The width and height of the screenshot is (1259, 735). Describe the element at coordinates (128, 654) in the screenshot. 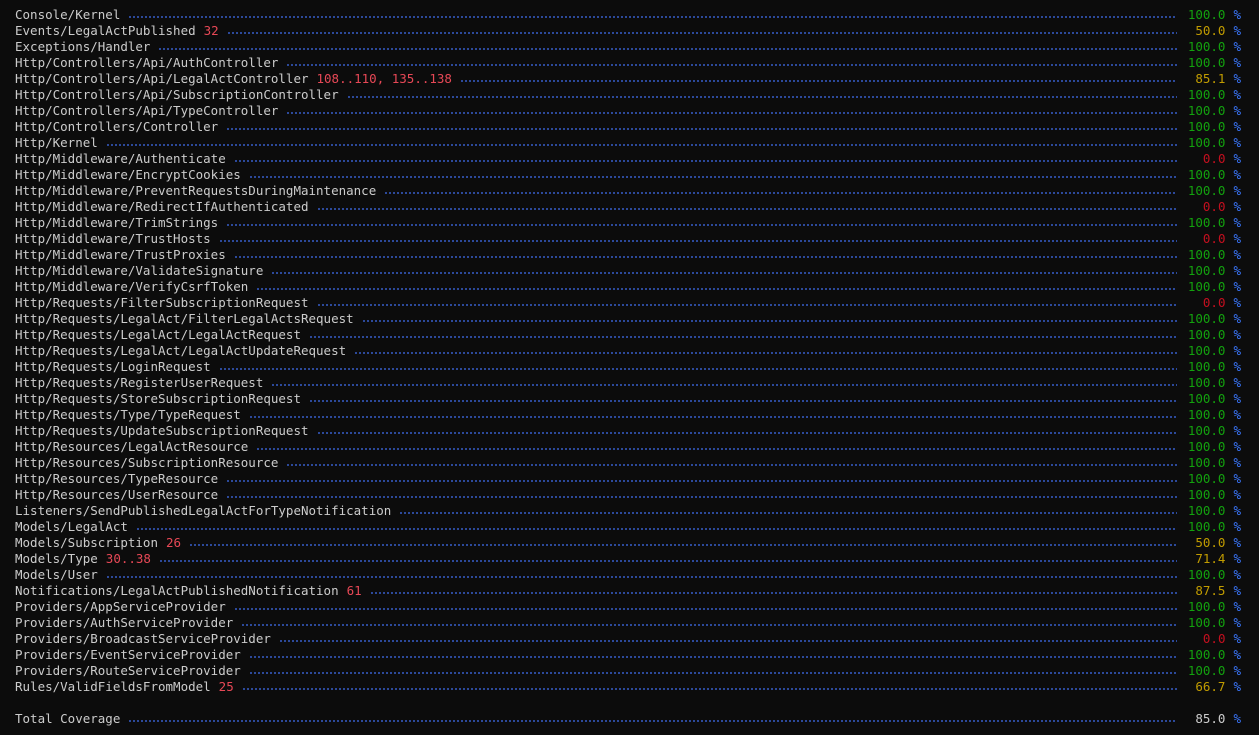

I see `file-name: Providers/EventServiceProvider` at that location.